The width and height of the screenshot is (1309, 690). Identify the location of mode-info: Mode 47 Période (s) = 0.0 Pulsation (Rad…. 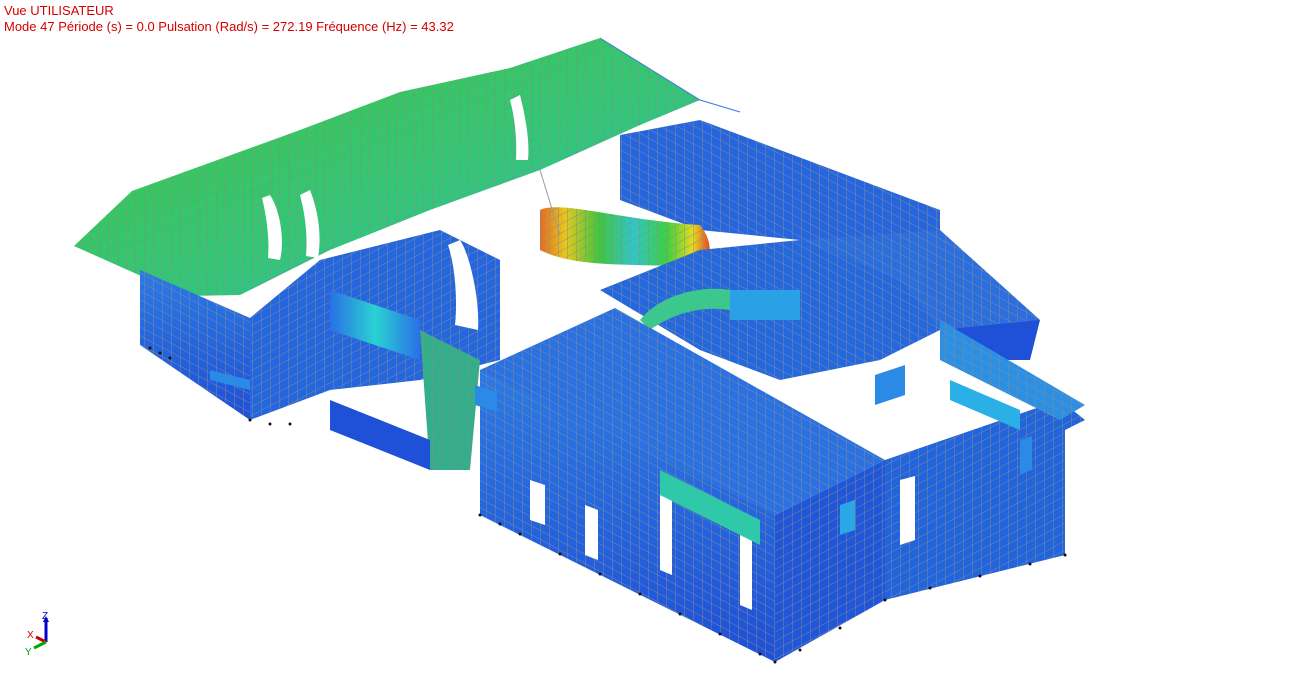
(229, 26).